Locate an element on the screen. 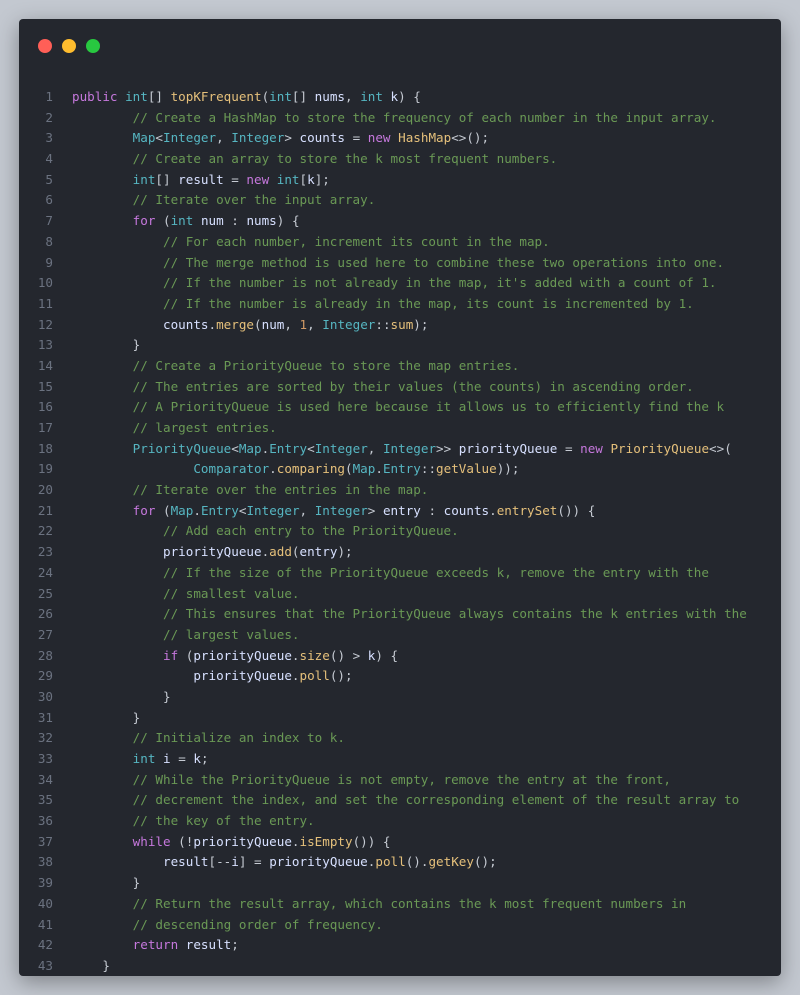 The height and width of the screenshot is (995, 800). line-number: 40 is located at coordinates (45, 903).